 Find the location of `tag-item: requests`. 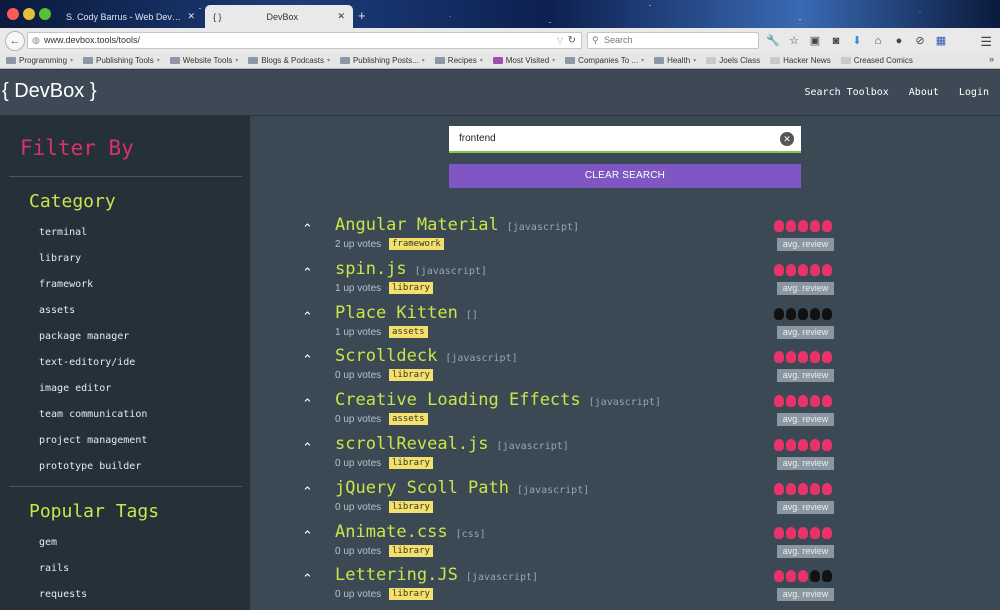

tag-item: requests is located at coordinates (63, 594).